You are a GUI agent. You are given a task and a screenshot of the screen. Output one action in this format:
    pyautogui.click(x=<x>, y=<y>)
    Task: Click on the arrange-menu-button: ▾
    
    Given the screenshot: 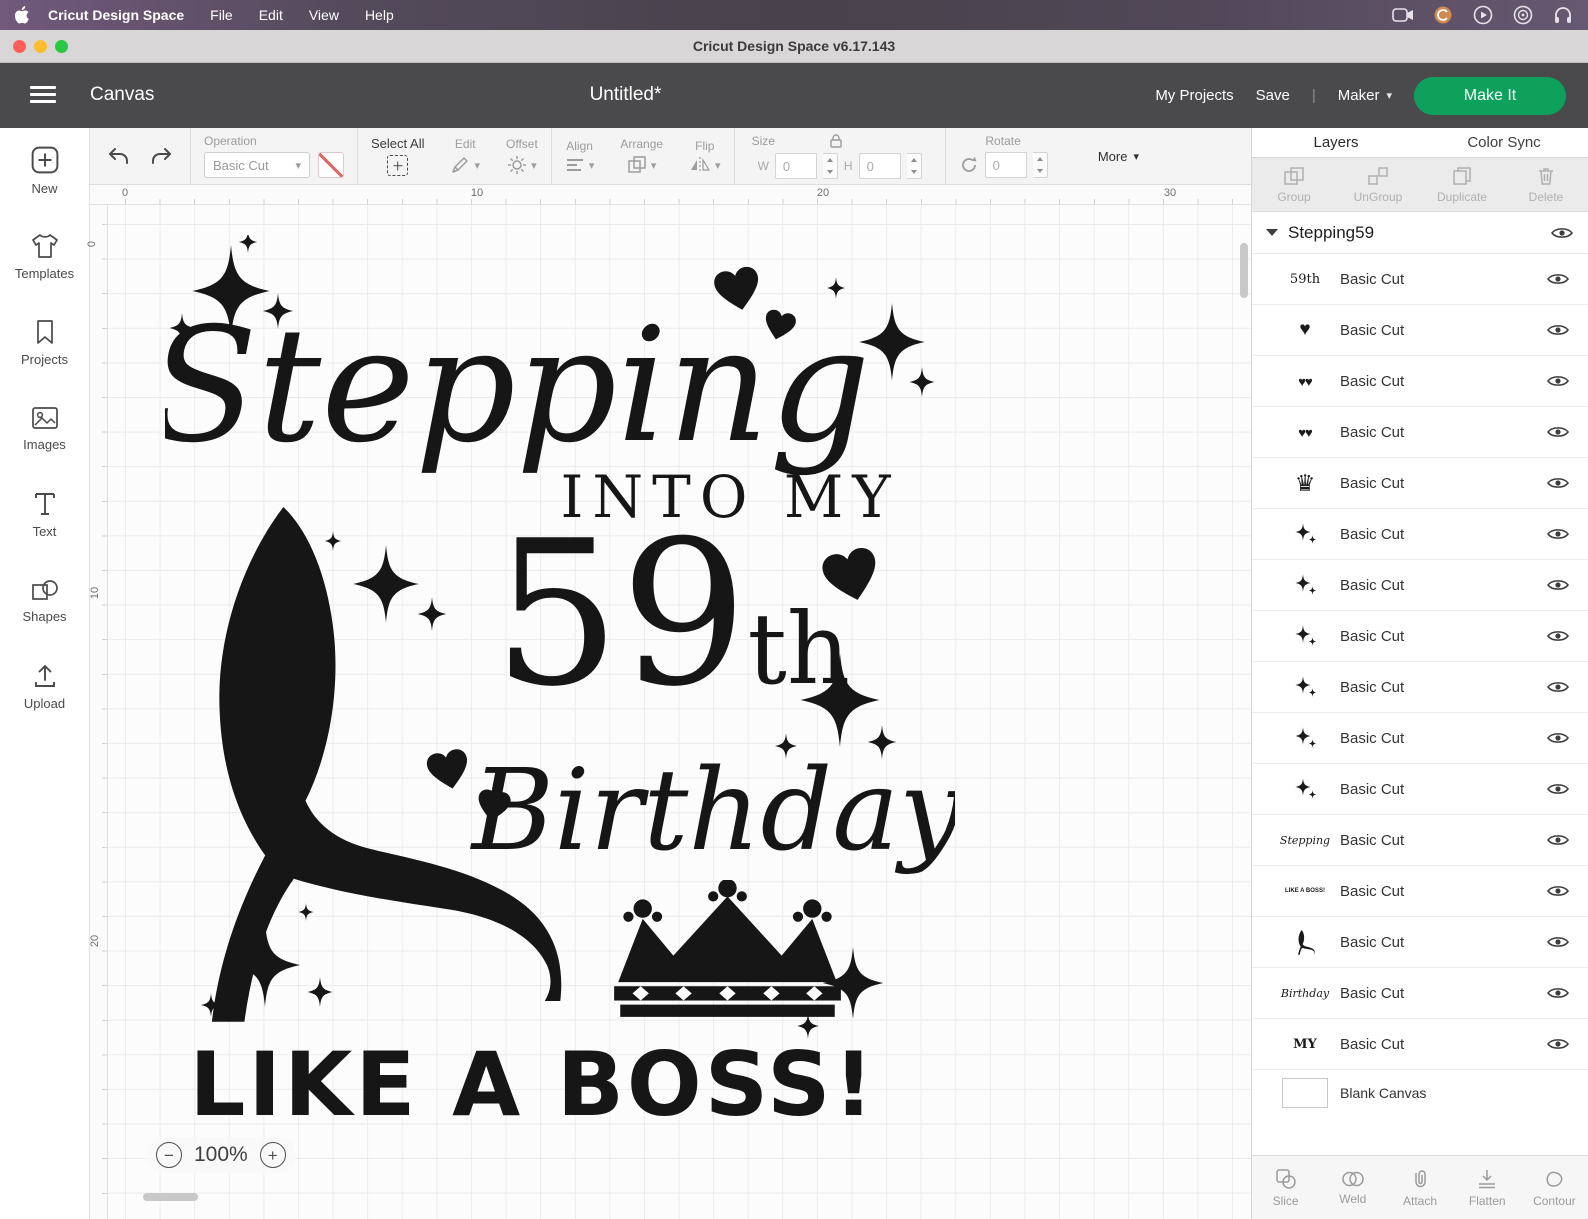 What is the action you would take?
    pyautogui.click(x=641, y=165)
    